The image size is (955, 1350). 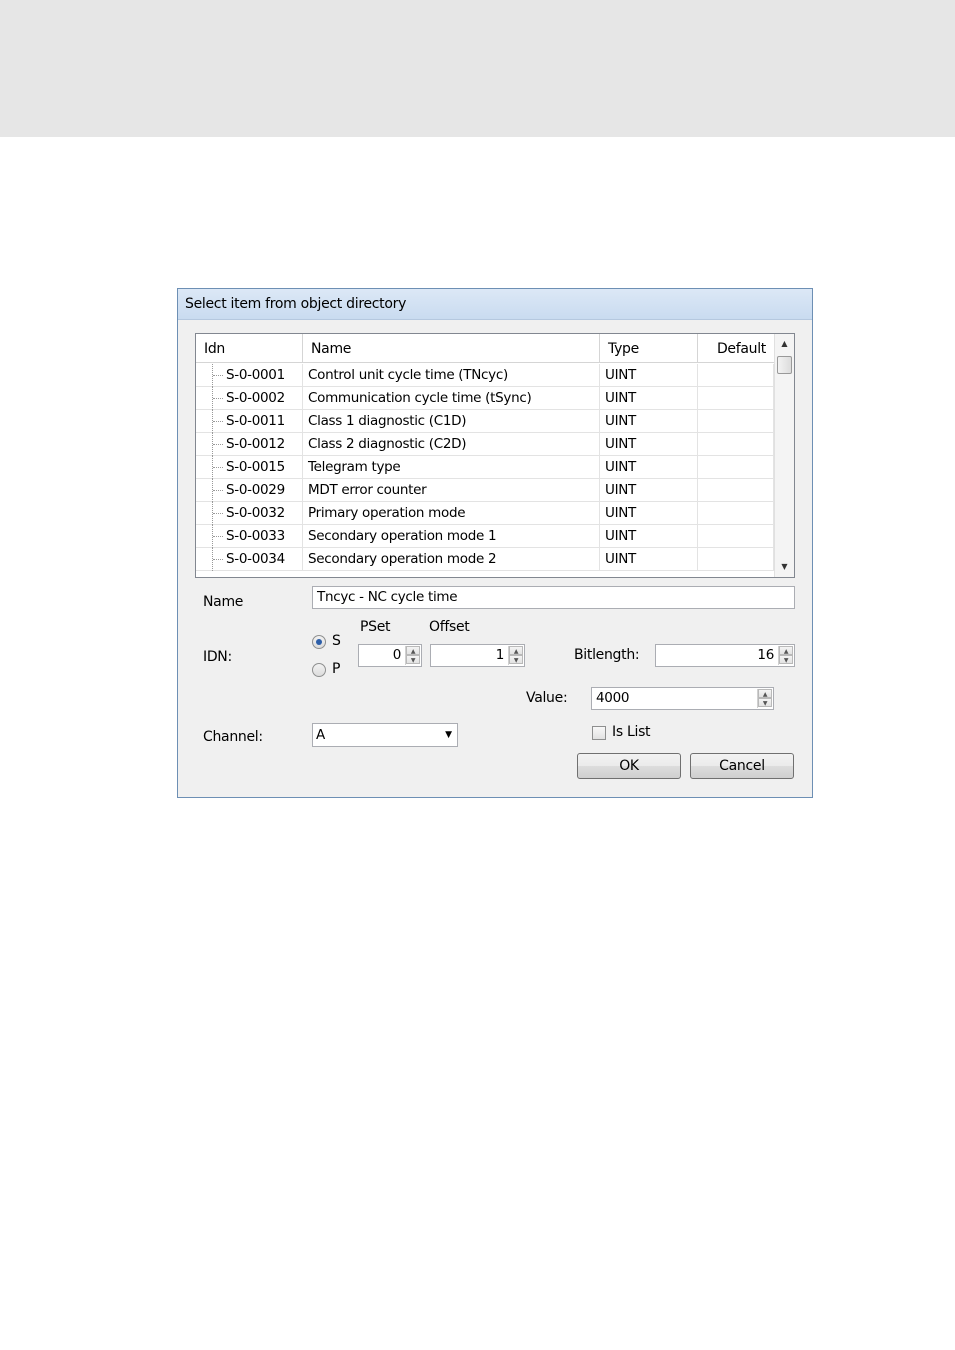 I want to click on cell-name: Class 2 diagnostic (C2D), so click(x=451, y=444).